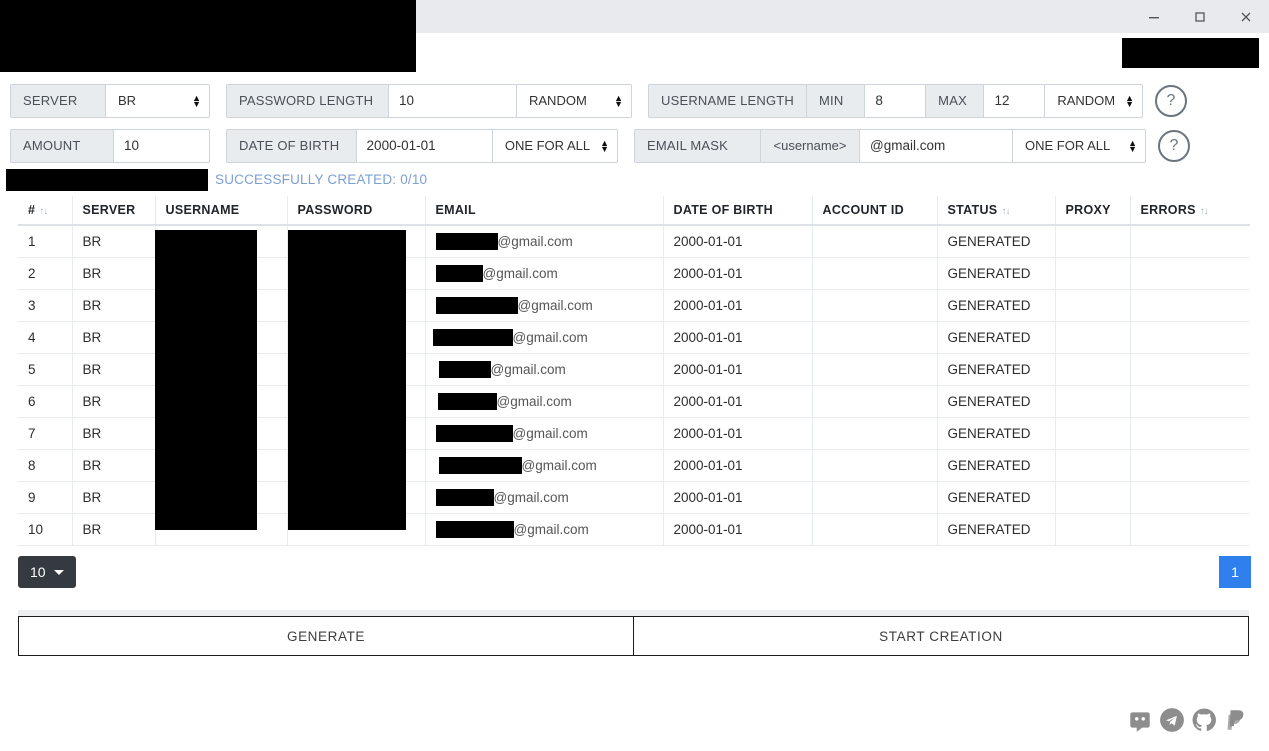 Image resolution: width=1269 pixels, height=751 pixels. Describe the element at coordinates (45, 401) in the screenshot. I see `cell-row-number: 6` at that location.